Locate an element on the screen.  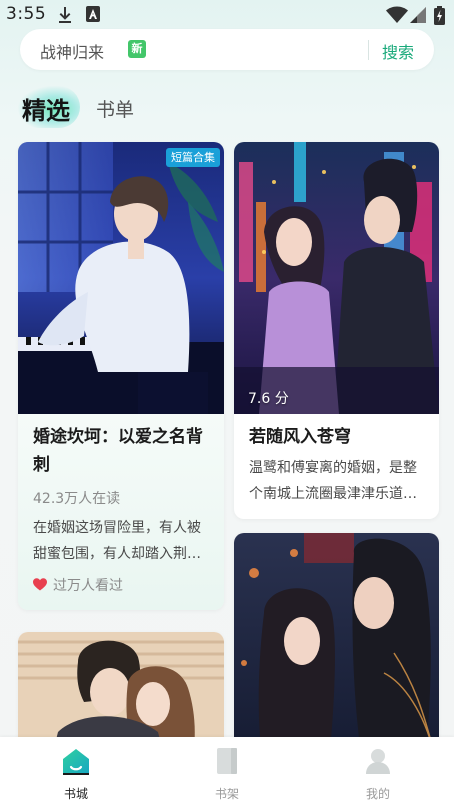
tab-featured: 精选 is located at coordinates (46, 108).